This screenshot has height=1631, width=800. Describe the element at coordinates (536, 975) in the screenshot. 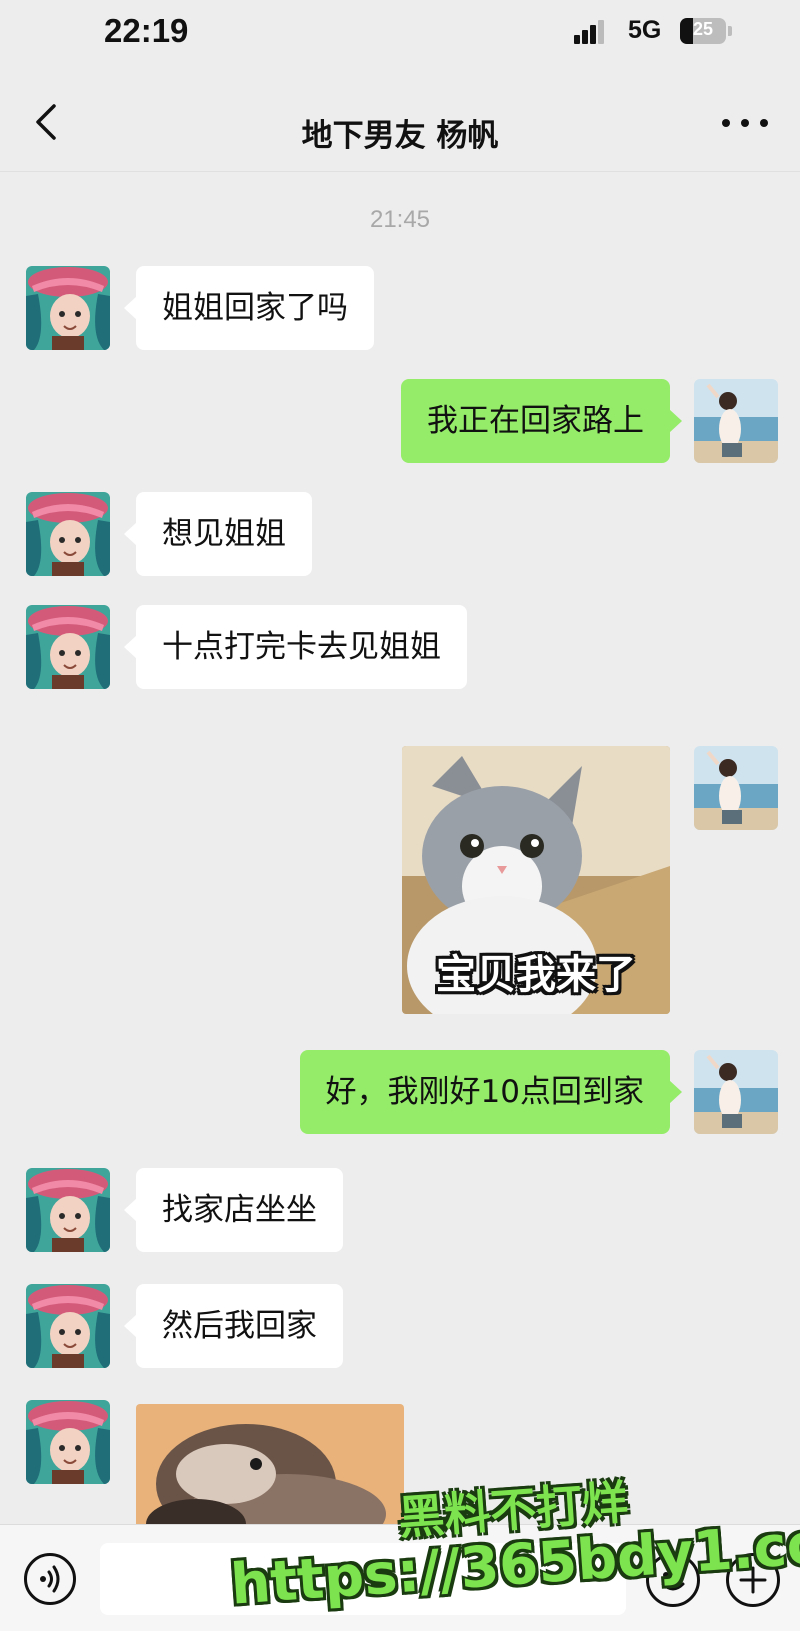

I see `sticker-caption: 宝贝我来了` at that location.